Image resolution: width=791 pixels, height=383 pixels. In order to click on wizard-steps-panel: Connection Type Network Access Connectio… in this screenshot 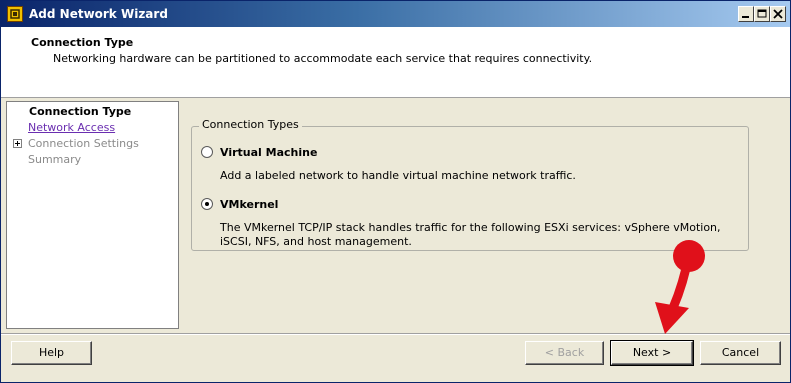, I will do `click(92, 215)`.